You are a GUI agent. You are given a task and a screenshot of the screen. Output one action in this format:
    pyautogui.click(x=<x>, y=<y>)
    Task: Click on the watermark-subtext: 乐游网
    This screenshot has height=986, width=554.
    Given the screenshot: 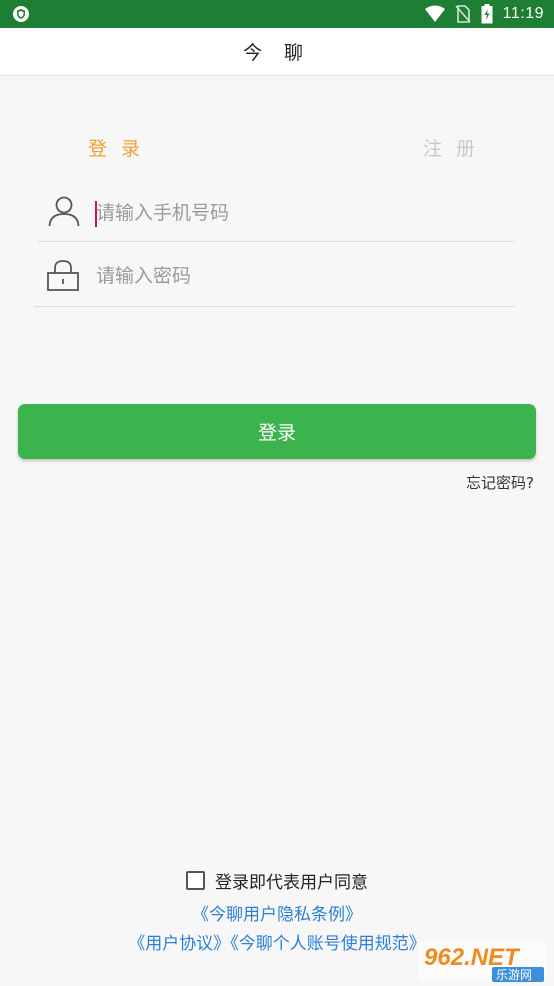 What is the action you would take?
    pyautogui.click(x=514, y=975)
    